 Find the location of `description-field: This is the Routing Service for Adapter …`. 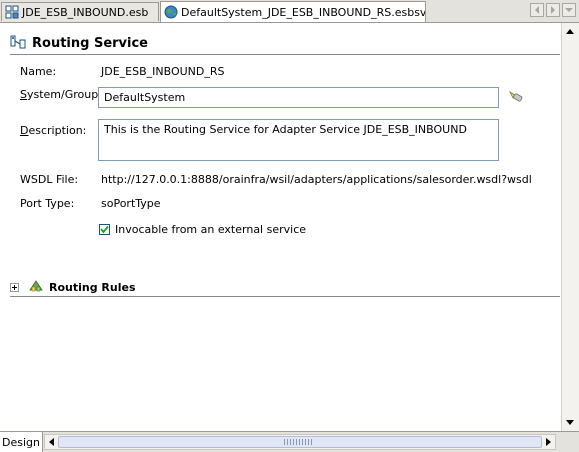

description-field: This is the Routing Service for Adapter … is located at coordinates (298, 140).